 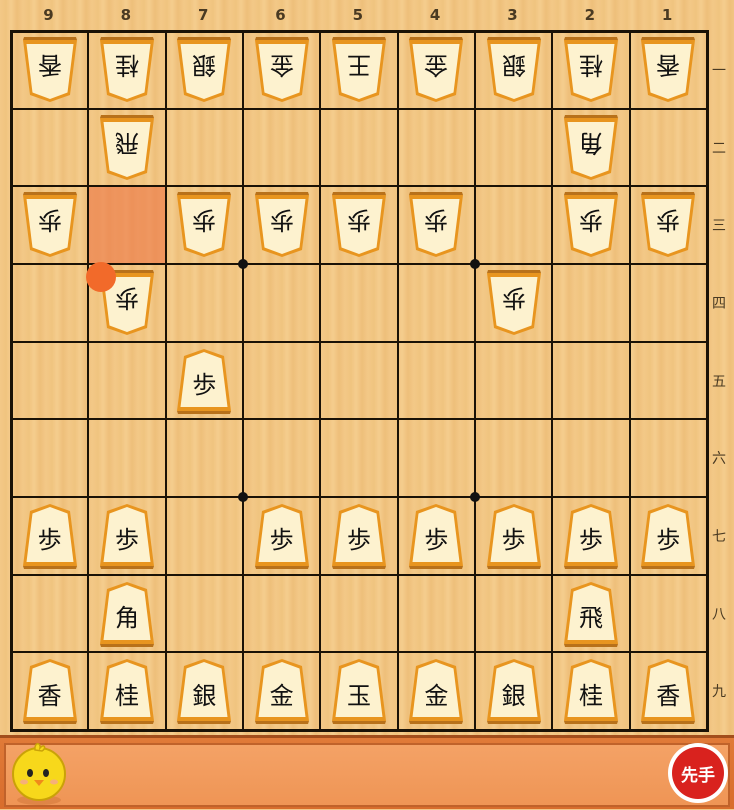 I want to click on shogi-piece: 王, so click(x=359, y=70).